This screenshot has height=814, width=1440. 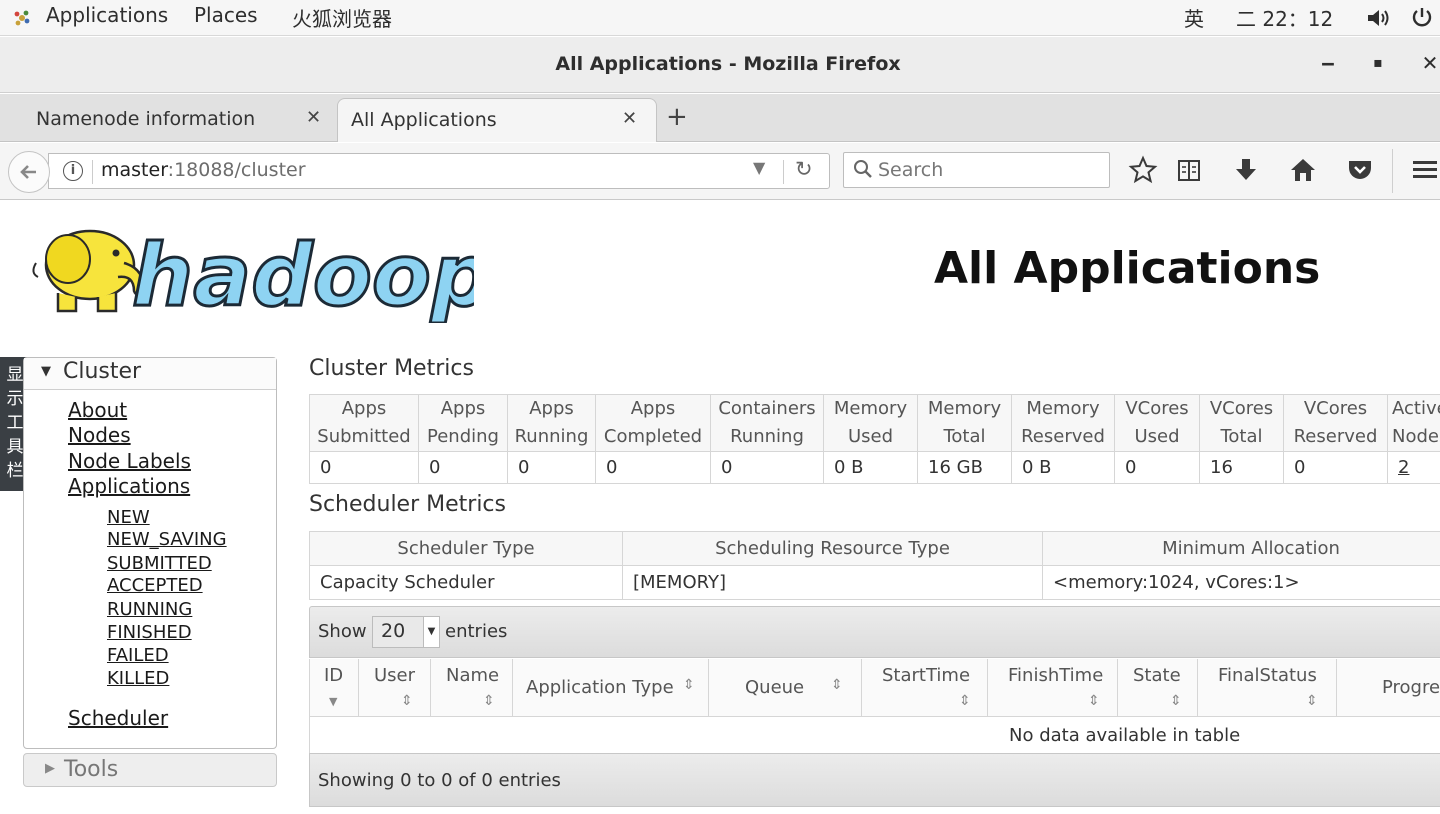 I want to click on app-state-link-failed: FAILED, so click(x=138, y=655).